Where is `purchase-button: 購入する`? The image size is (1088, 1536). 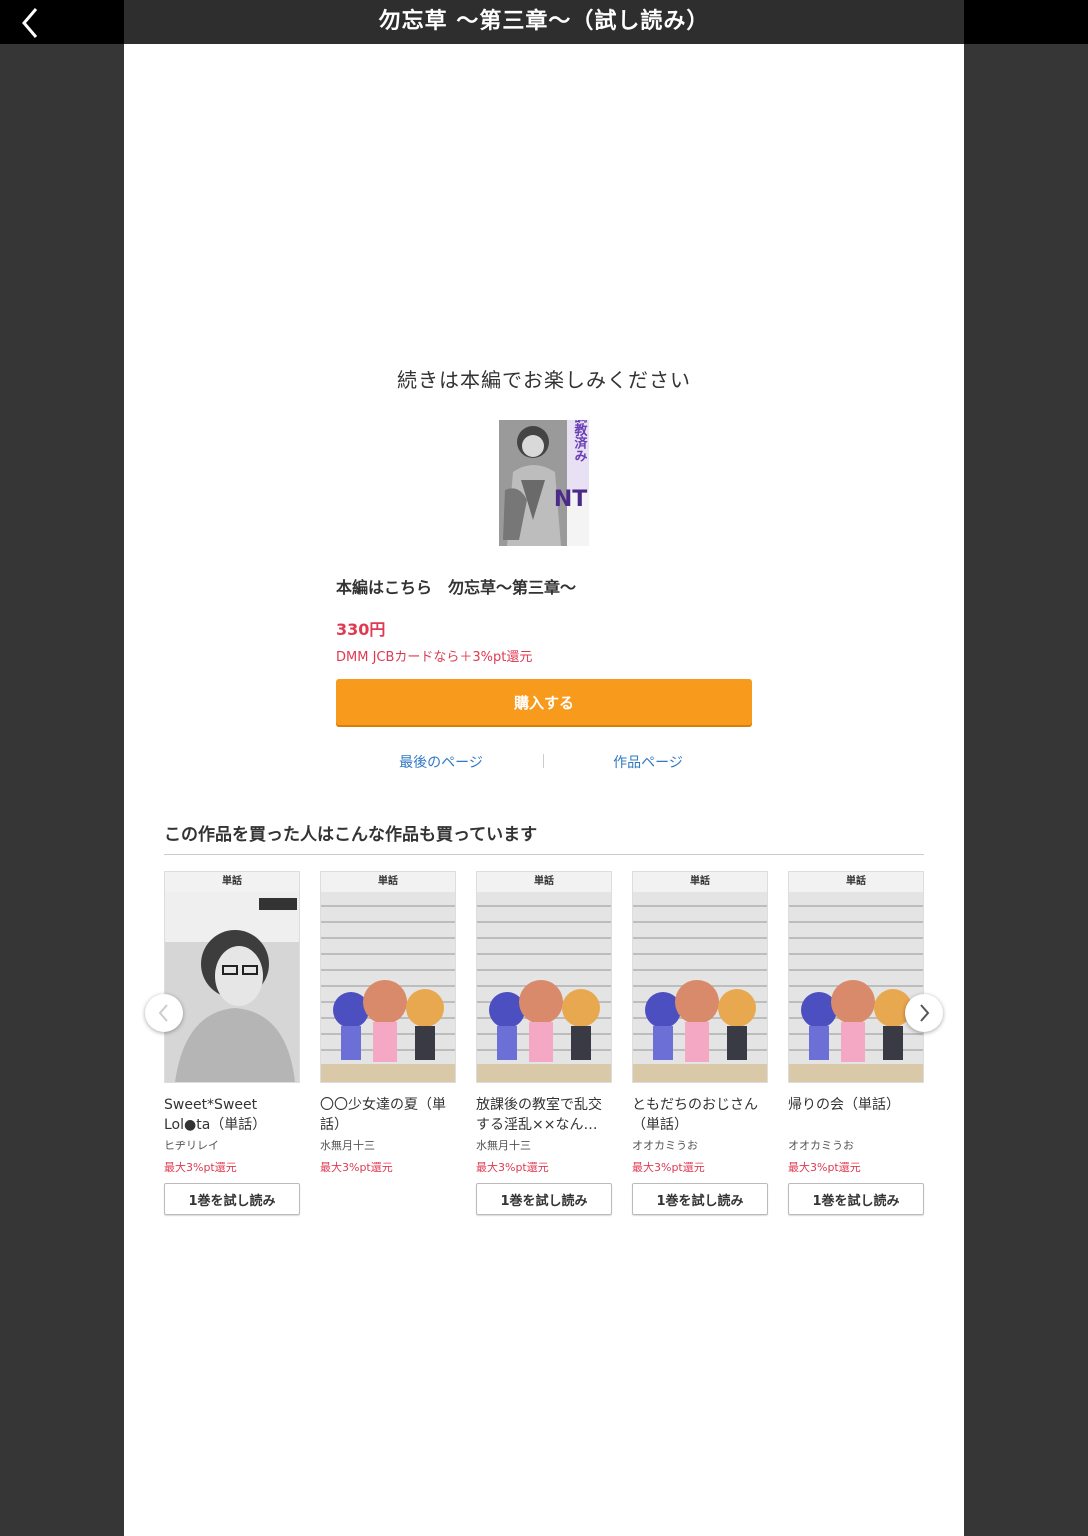 purchase-button: 購入する is located at coordinates (544, 702).